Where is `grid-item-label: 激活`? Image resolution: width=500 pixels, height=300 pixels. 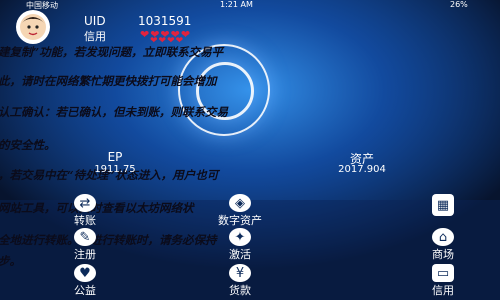 grid-item-label: 激活 is located at coordinates (240, 254).